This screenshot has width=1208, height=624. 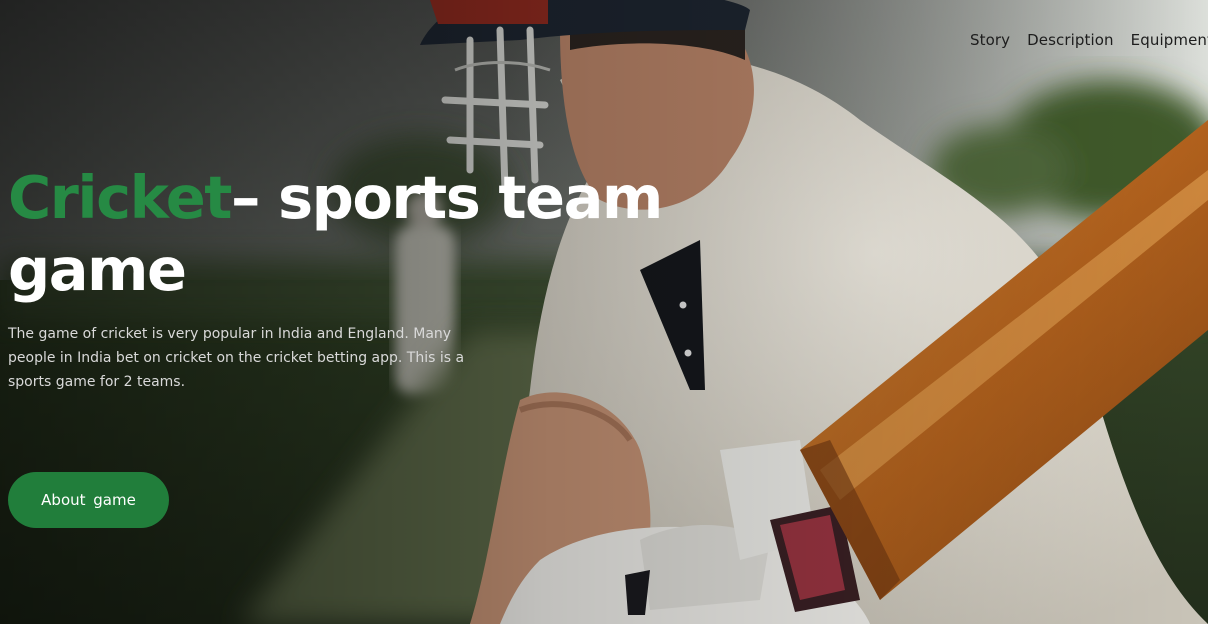 What do you see at coordinates (1070, 40) in the screenshot?
I see `nav-item-description: Description` at bounding box center [1070, 40].